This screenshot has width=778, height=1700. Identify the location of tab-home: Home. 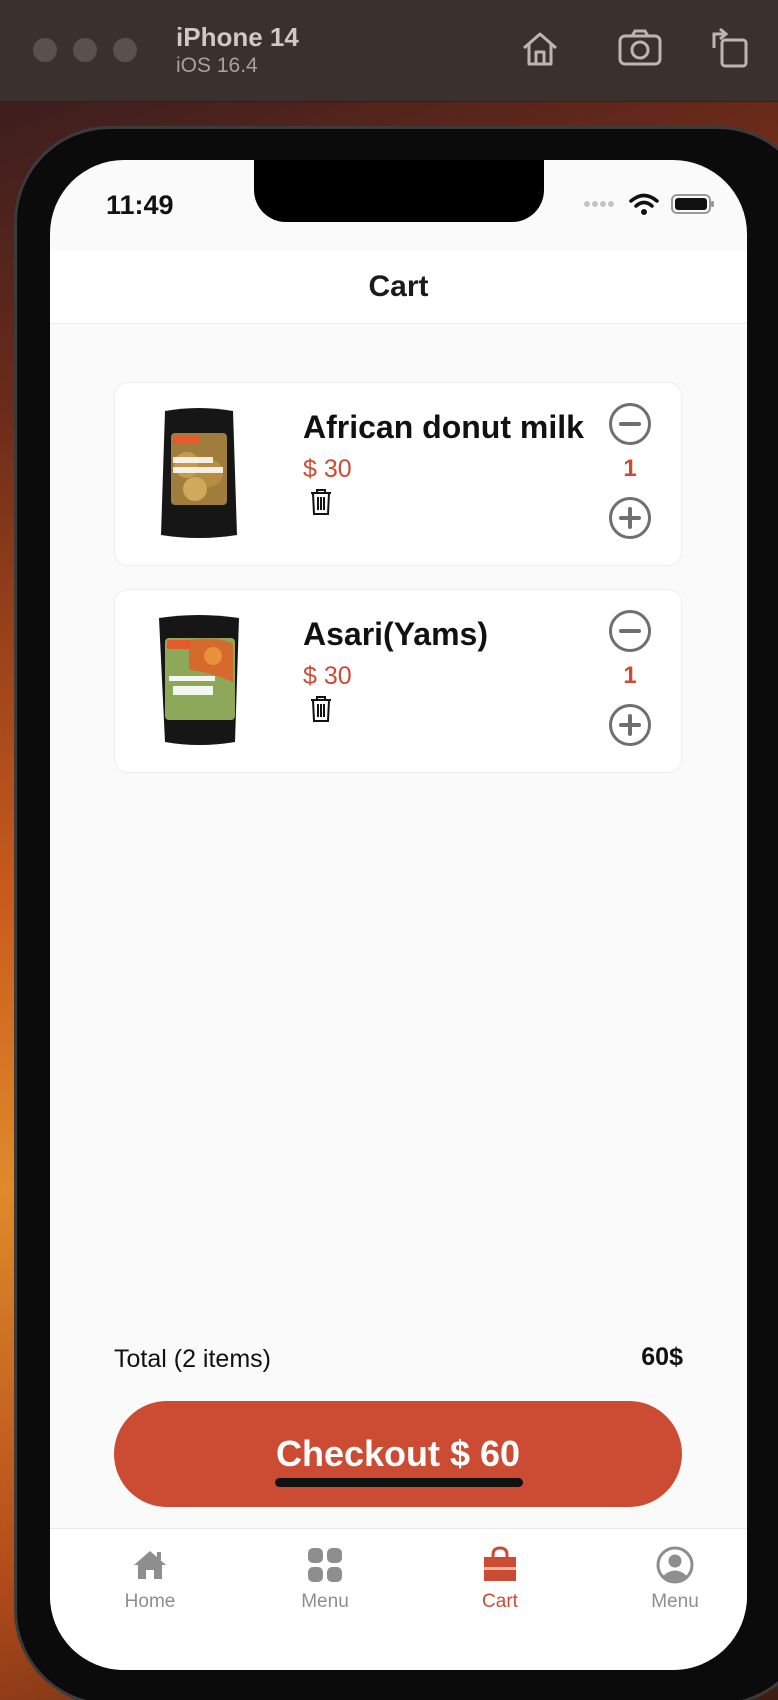
(150, 1579).